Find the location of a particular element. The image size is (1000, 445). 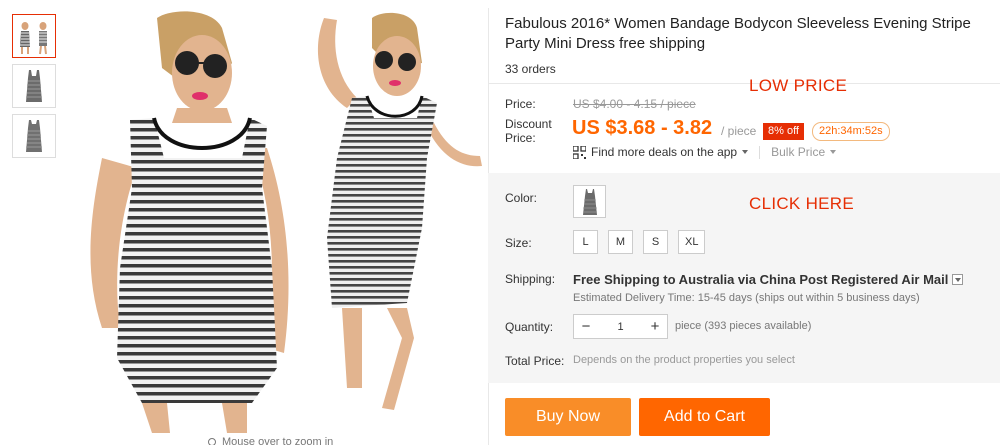

low-price-annotation: LOW PRICE is located at coordinates (798, 85).